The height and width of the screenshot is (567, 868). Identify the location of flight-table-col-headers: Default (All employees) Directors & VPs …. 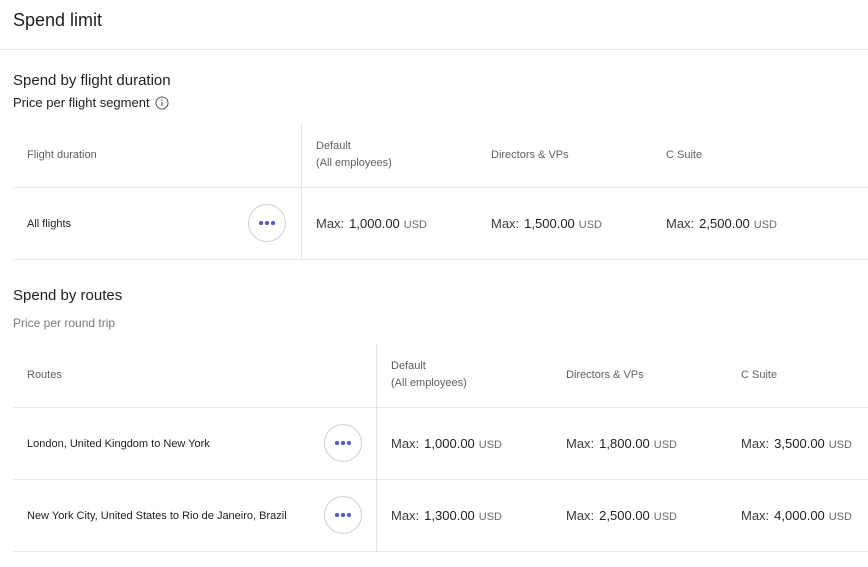
(585, 155).